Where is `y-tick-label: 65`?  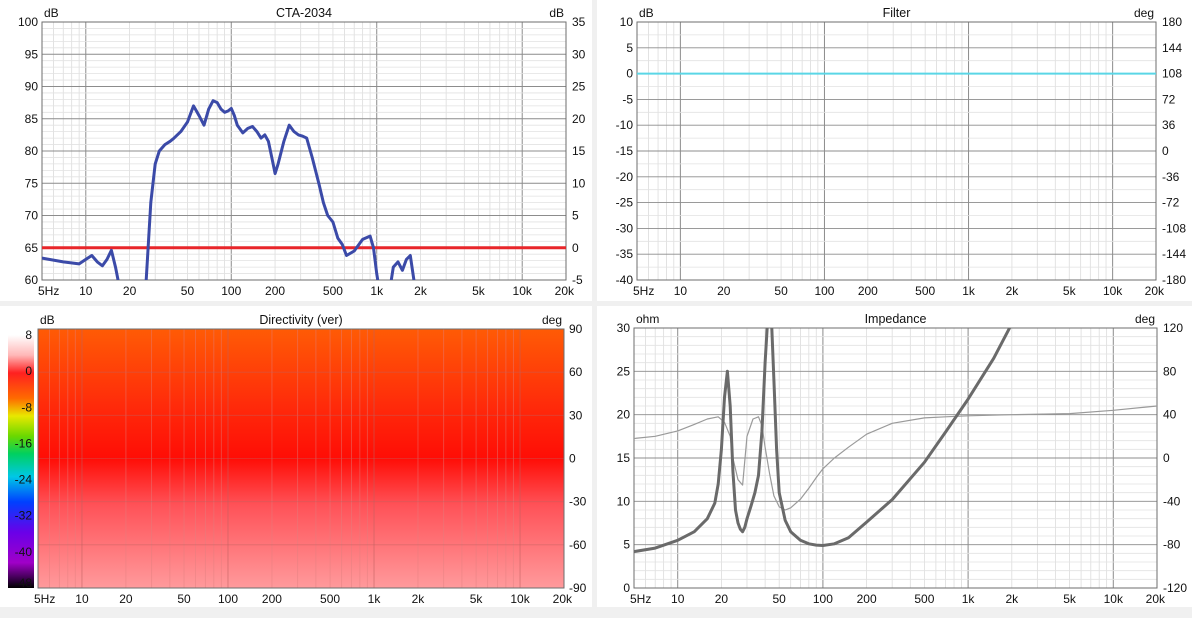
y-tick-label: 65 is located at coordinates (32, 248).